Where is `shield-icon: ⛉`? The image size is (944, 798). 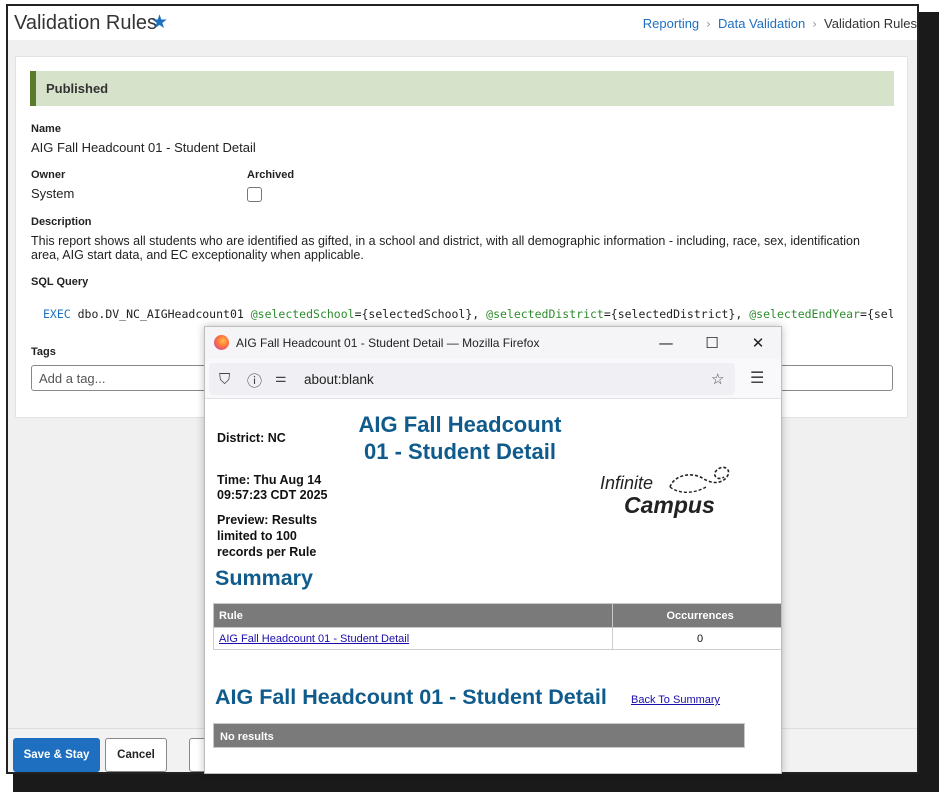
shield-icon: ⛉ is located at coordinates (224, 379).